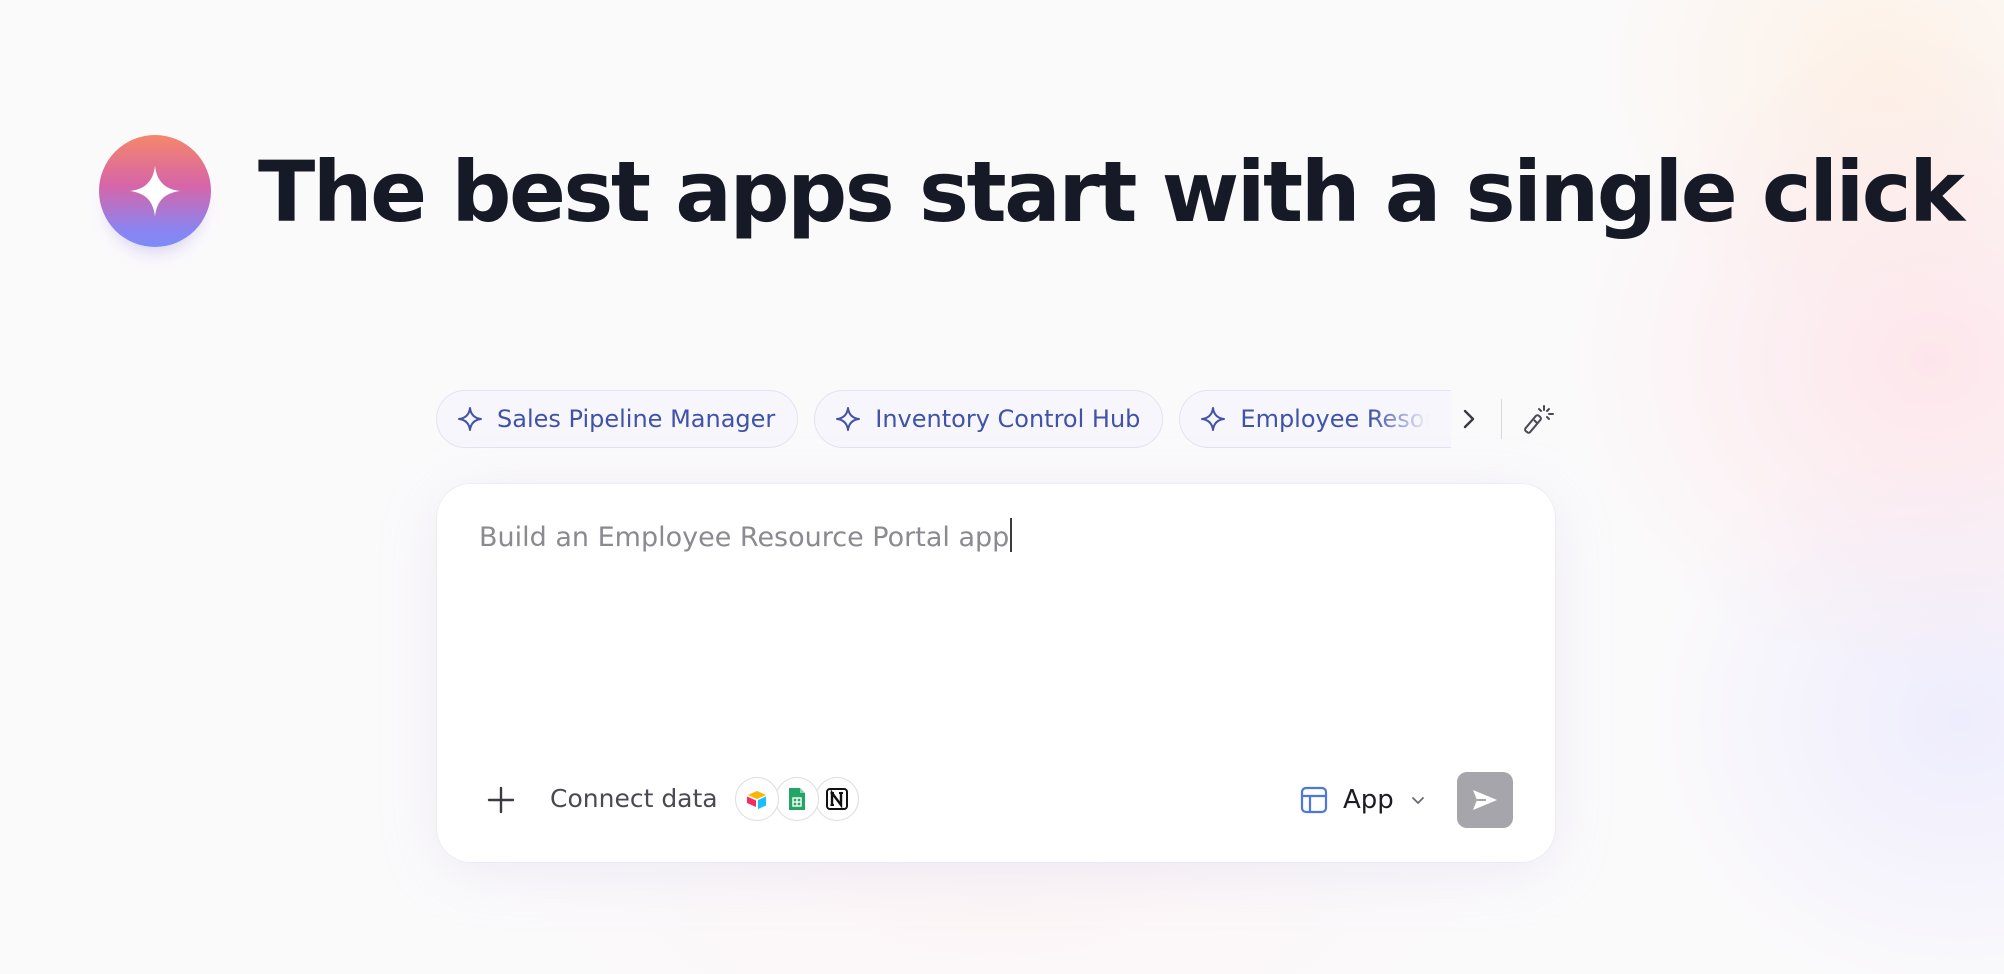 Image resolution: width=2004 pixels, height=974 pixels. Describe the element at coordinates (1417, 800) in the screenshot. I see `chevron-down-icon` at that location.